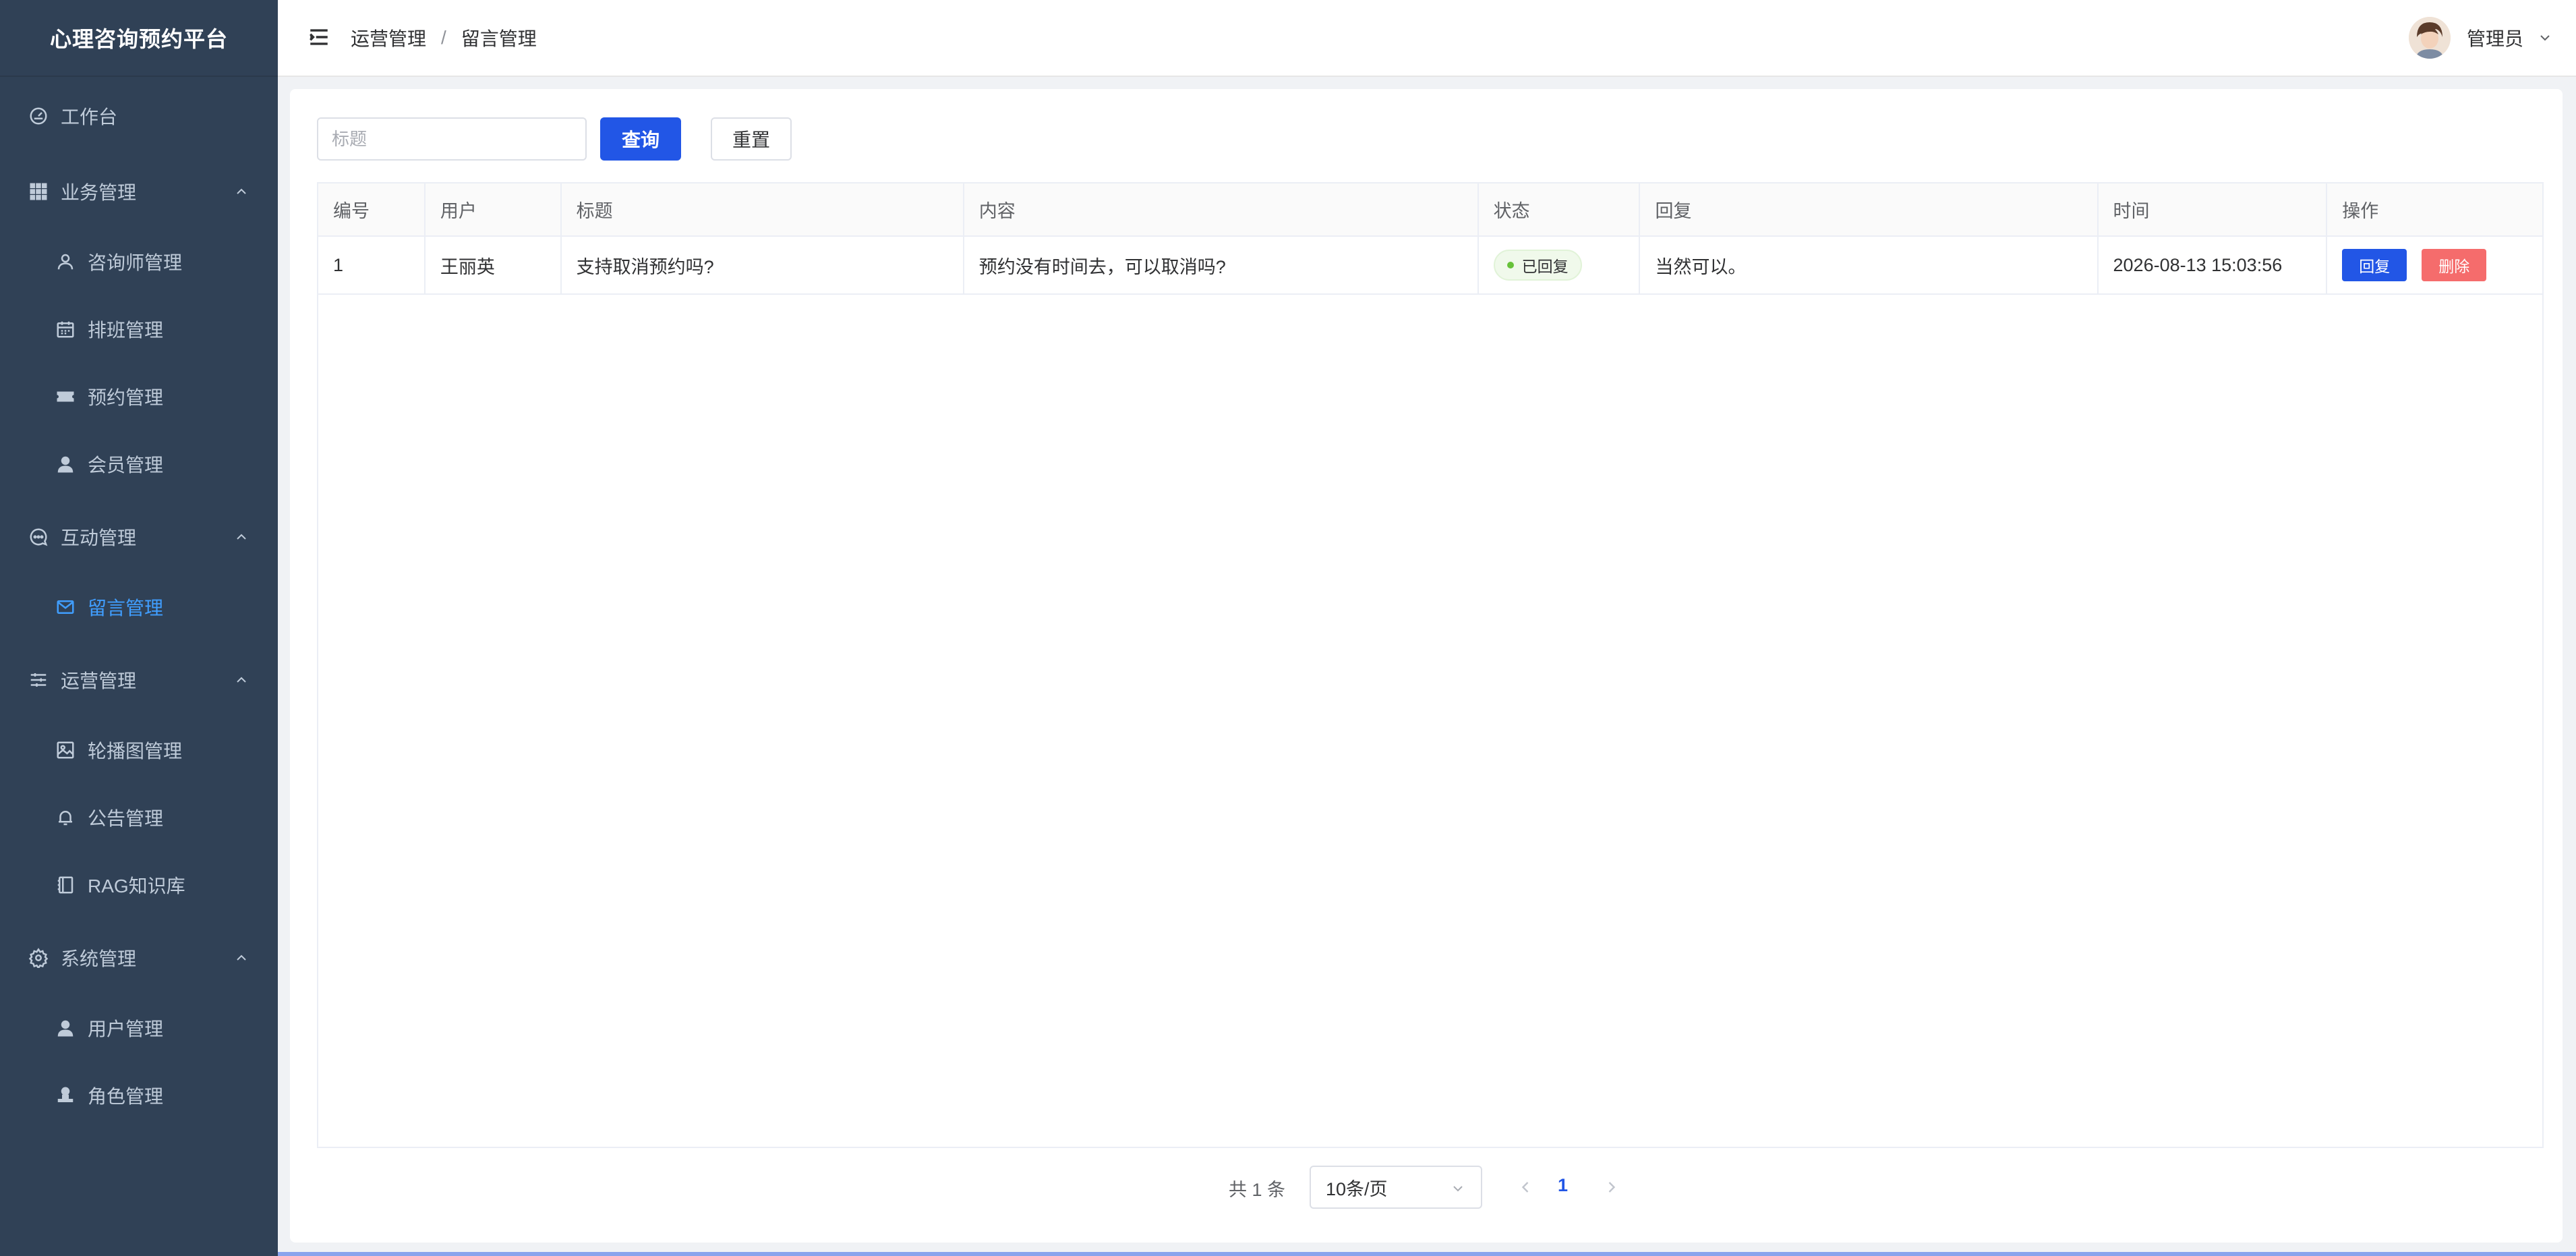  I want to click on column-header-title: 标题, so click(762, 210).